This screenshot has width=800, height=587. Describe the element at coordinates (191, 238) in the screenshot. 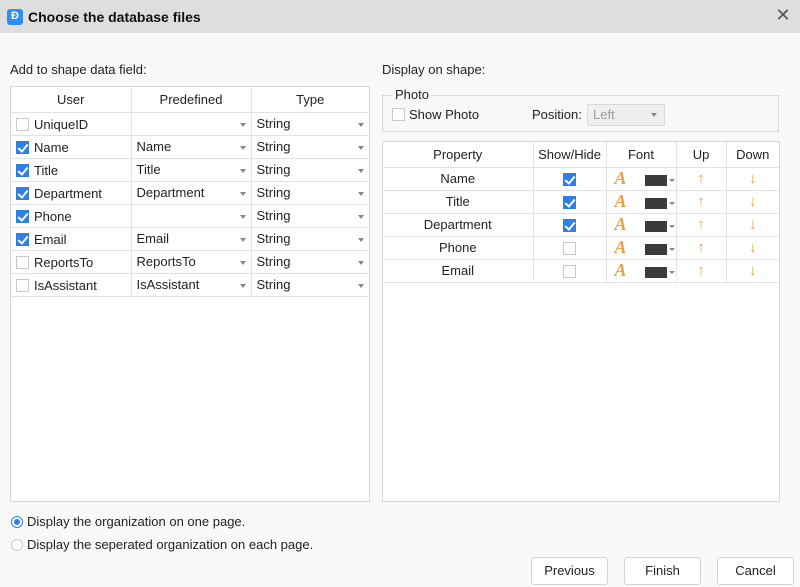

I see `predefined-select: Email` at that location.